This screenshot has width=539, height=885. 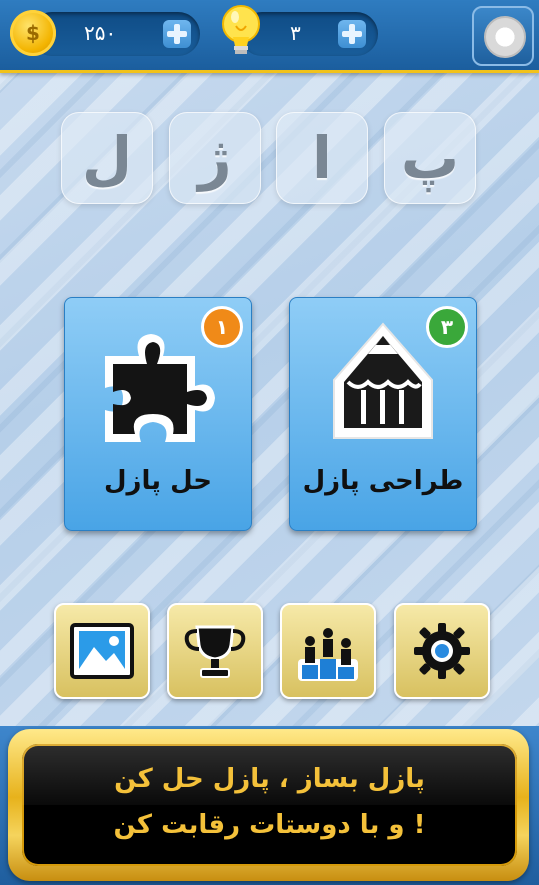 I want to click on top-bar: ۲۵۰ $ ۳, so click(x=269, y=36).